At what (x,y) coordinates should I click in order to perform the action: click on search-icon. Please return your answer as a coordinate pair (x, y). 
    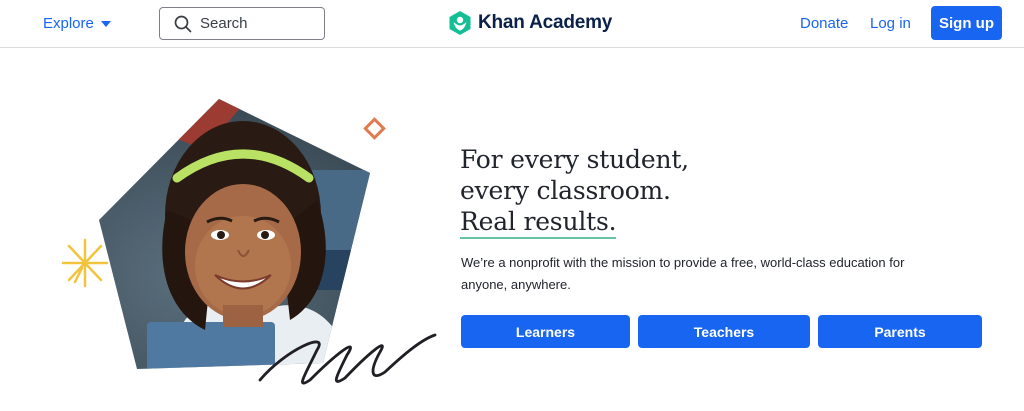
    Looking at the image, I should click on (183, 23).